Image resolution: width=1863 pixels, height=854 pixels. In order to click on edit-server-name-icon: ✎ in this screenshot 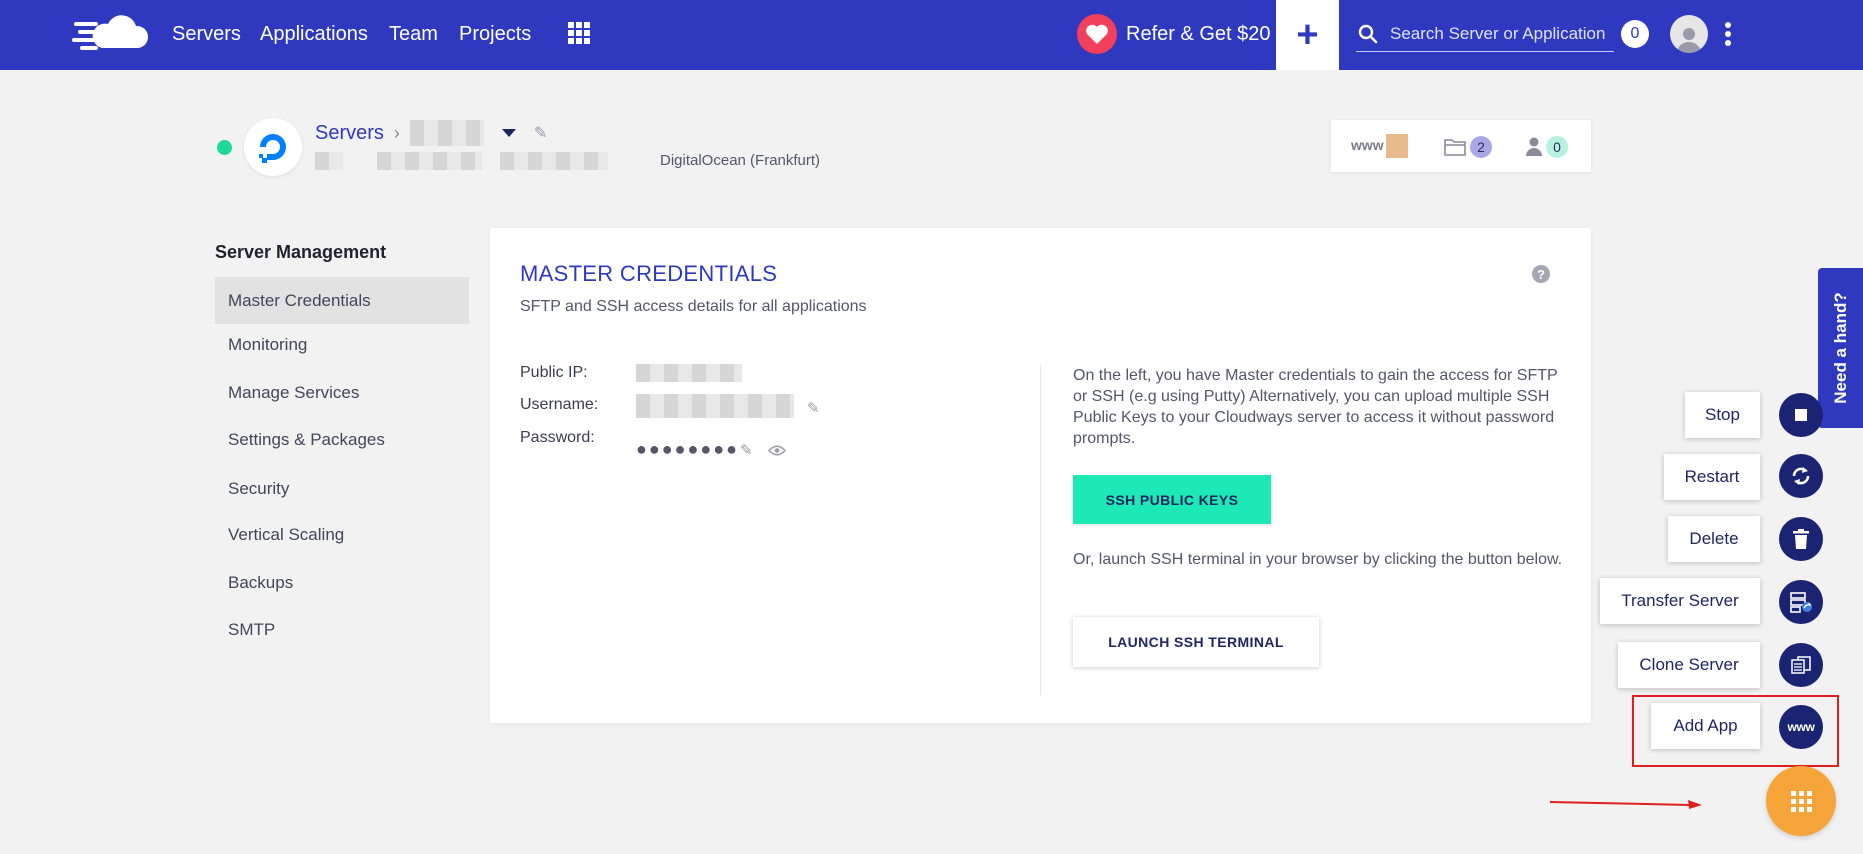, I will do `click(540, 133)`.